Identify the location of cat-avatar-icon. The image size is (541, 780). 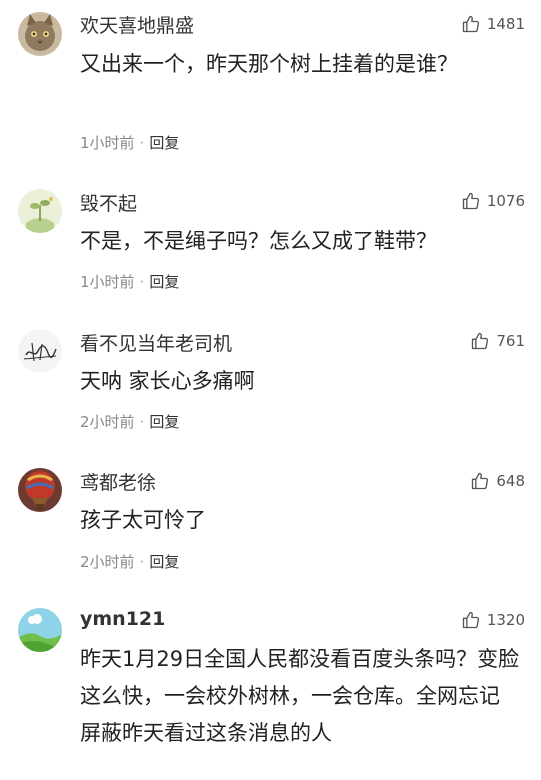
(40, 34).